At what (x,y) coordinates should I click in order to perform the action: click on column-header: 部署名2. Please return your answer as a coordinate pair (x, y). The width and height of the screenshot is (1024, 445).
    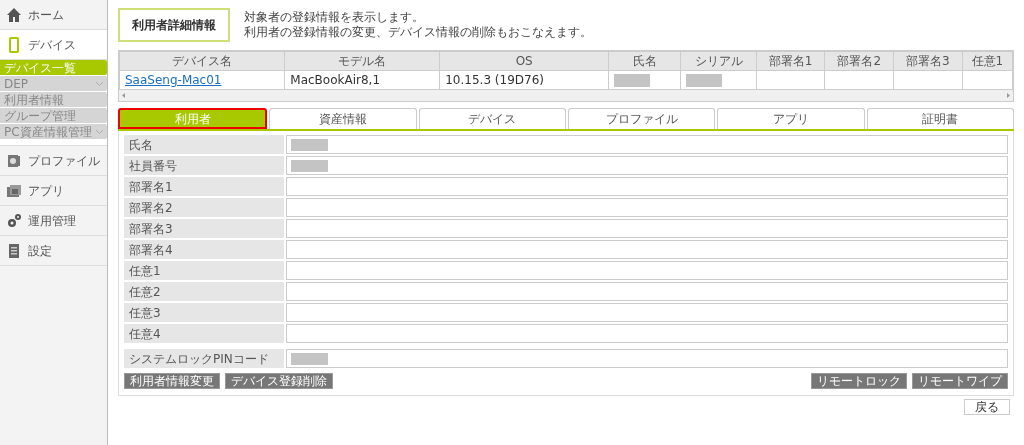
    Looking at the image, I should click on (859, 61).